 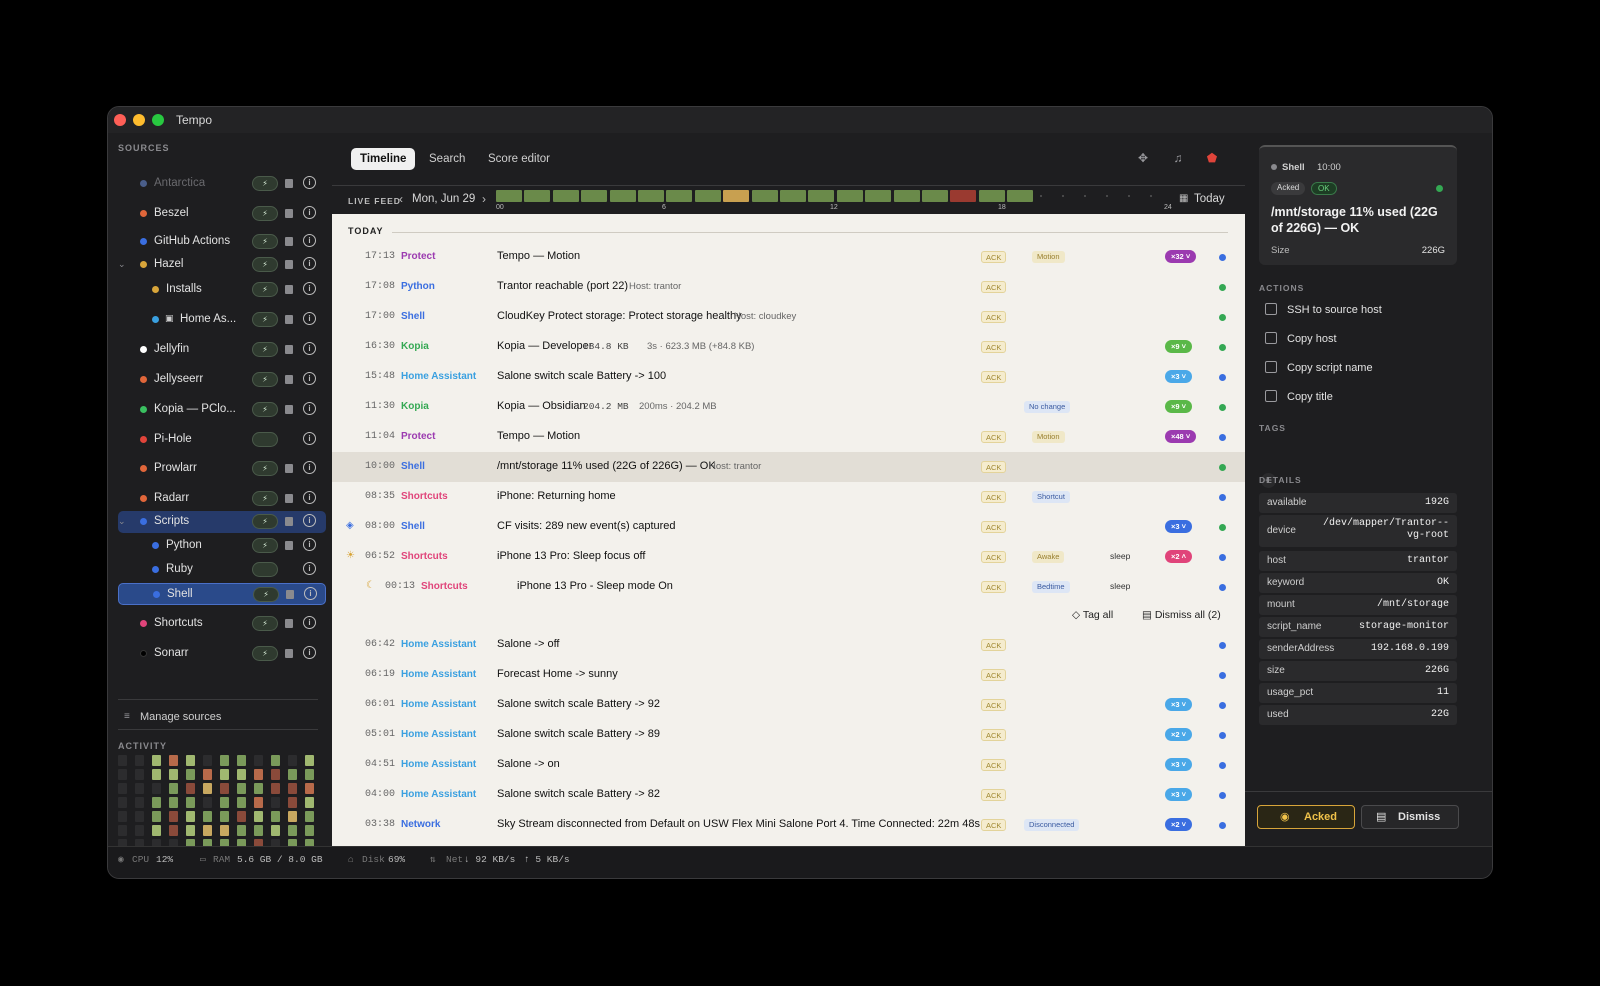 What do you see at coordinates (222, 546) in the screenshot?
I see `sidebar-item-python: Python ⚡ i` at bounding box center [222, 546].